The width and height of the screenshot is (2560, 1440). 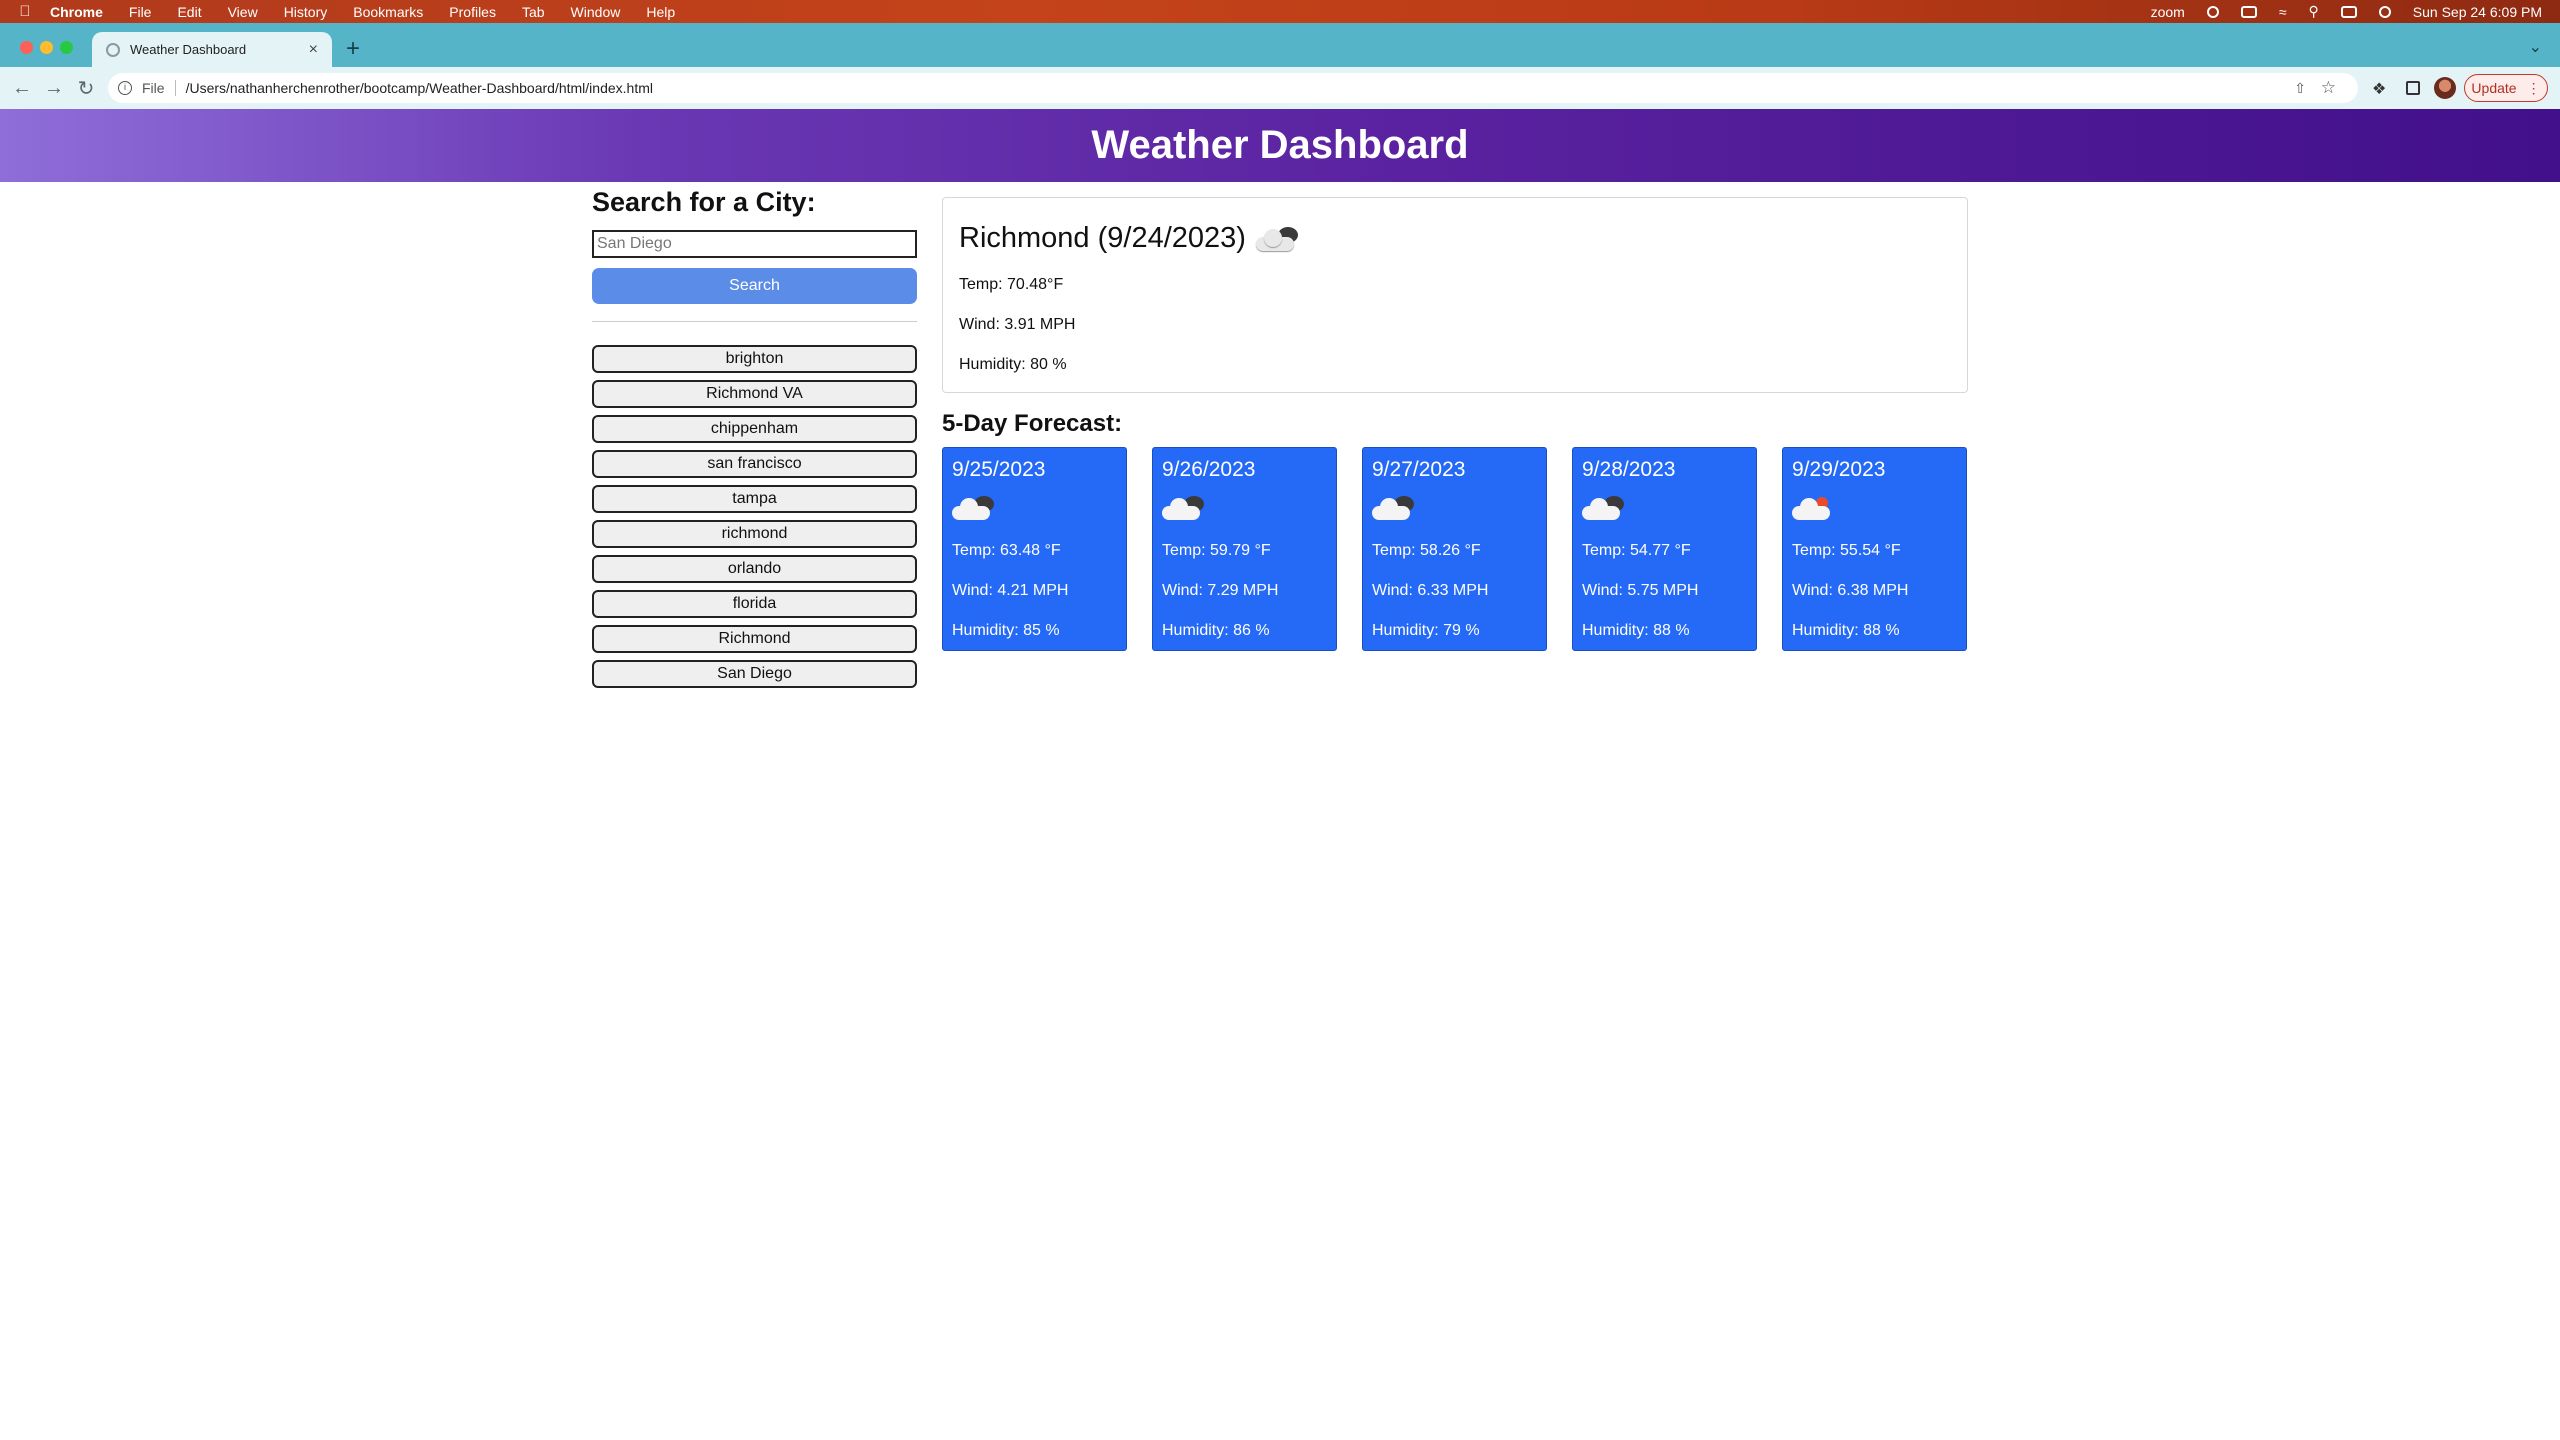 What do you see at coordinates (1013, 364) in the screenshot?
I see `current-humidity: Humidity: 80 %` at bounding box center [1013, 364].